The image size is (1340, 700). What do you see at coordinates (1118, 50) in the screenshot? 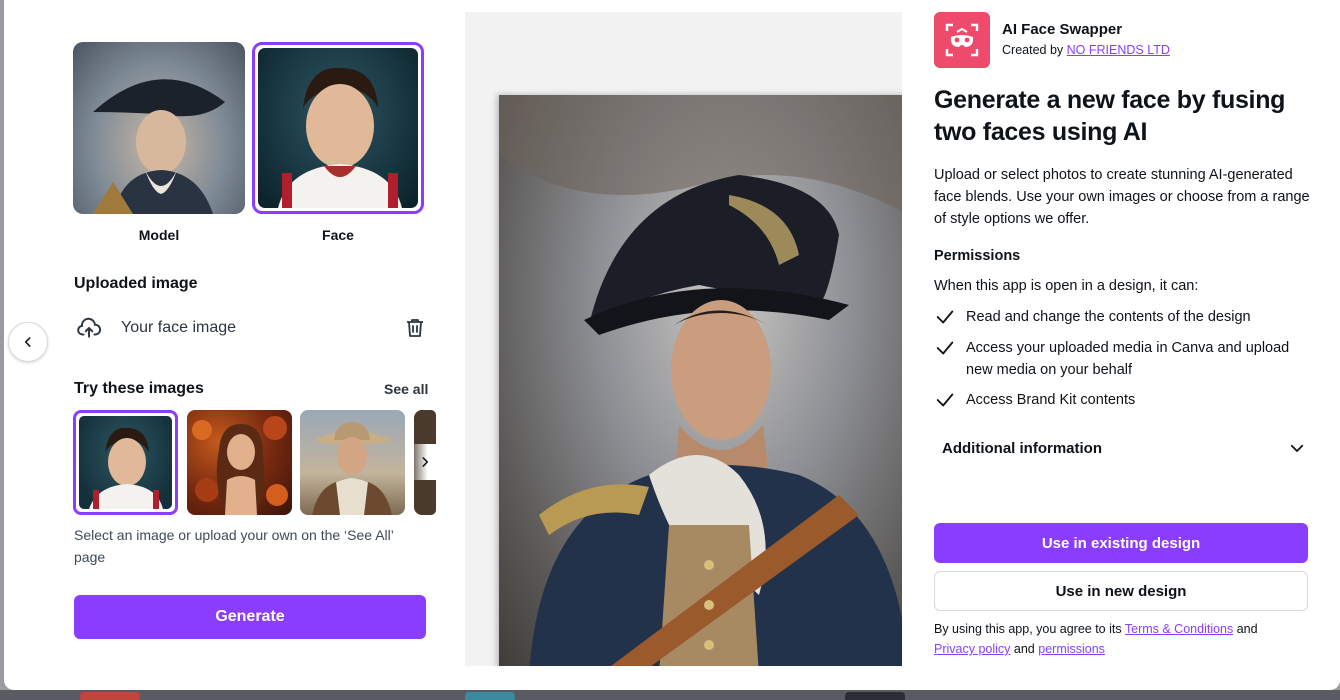
I see `creator-link: NO FRIENDS LTD` at bounding box center [1118, 50].